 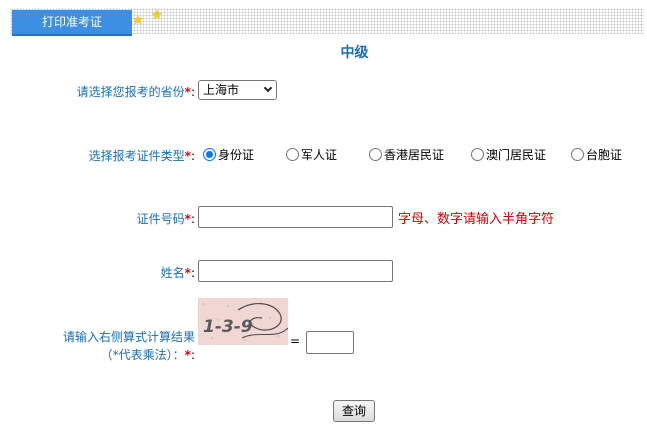 What do you see at coordinates (117, 346) in the screenshot?
I see `captcha-label: 请输入右侧算式计算结果 （*代表乘法）：*:` at bounding box center [117, 346].